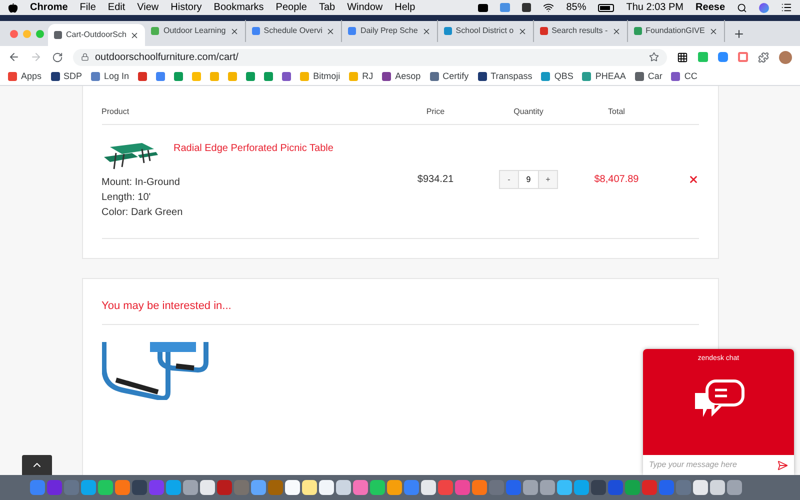  Describe the element at coordinates (606, 8) in the screenshot. I see `battery-icon` at that location.